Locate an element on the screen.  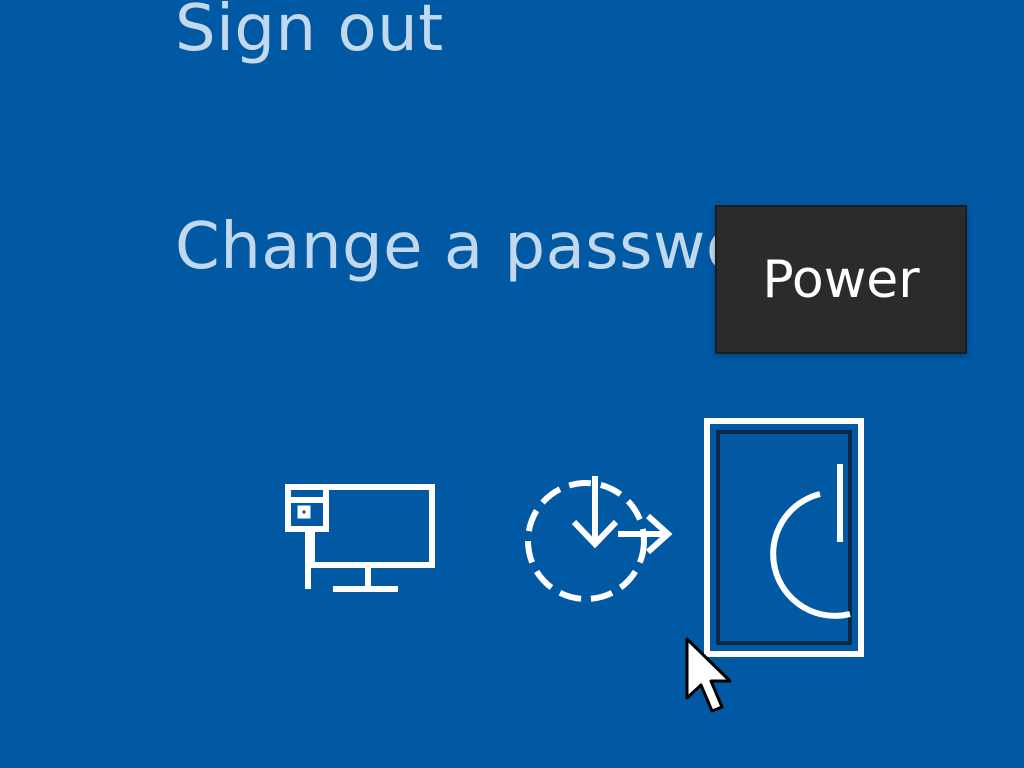
power-button is located at coordinates (784, 537).